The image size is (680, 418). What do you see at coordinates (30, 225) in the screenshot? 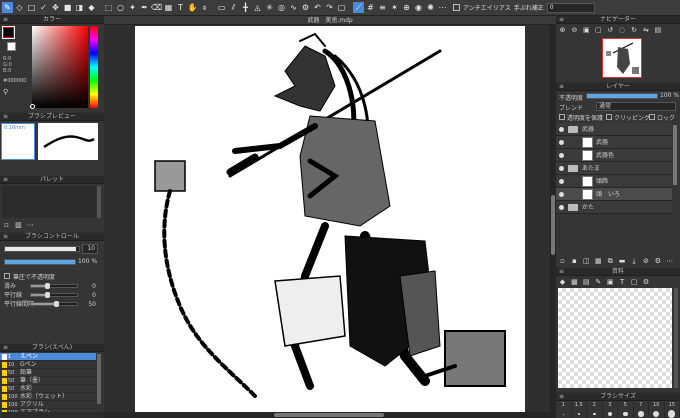
I see `more-icon: ⋯` at bounding box center [30, 225].